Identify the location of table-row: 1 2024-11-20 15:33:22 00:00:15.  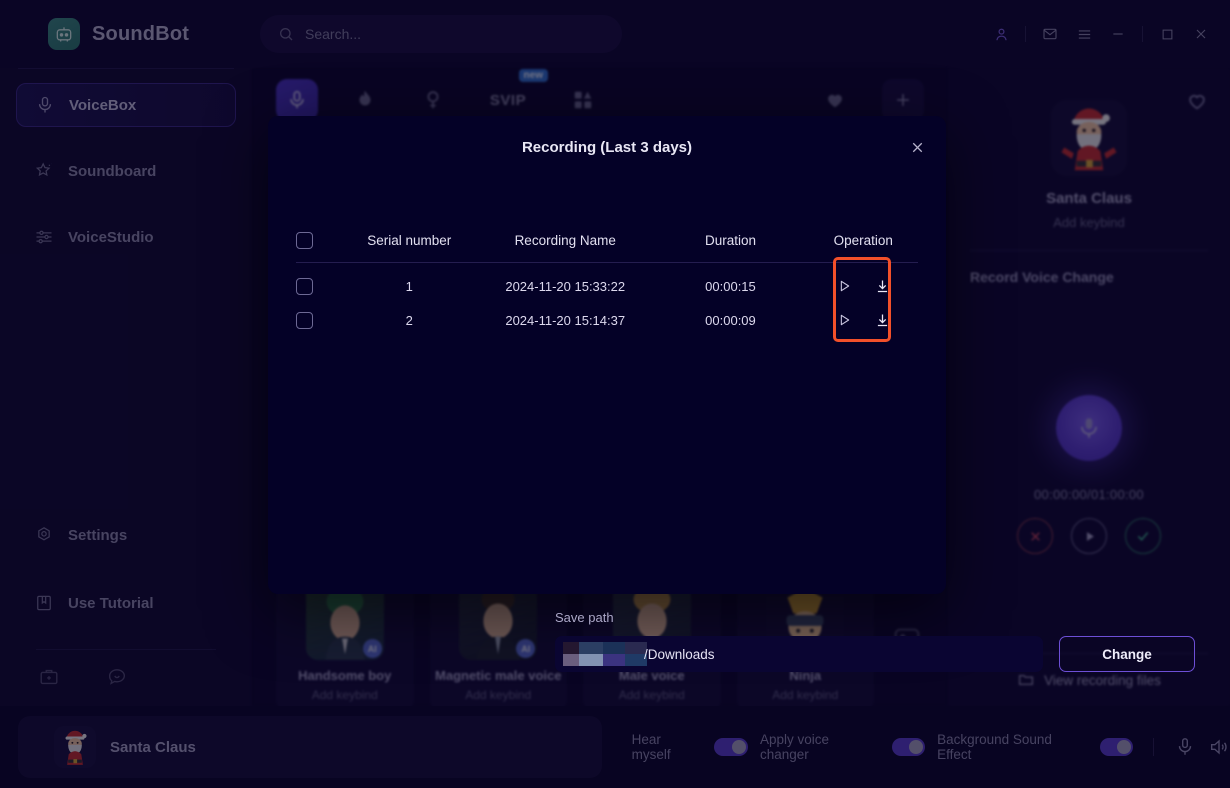
(607, 286).